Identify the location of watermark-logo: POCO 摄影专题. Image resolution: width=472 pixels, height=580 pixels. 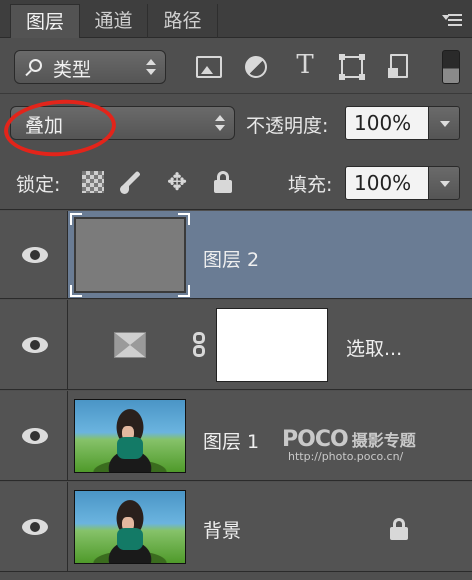
(349, 439).